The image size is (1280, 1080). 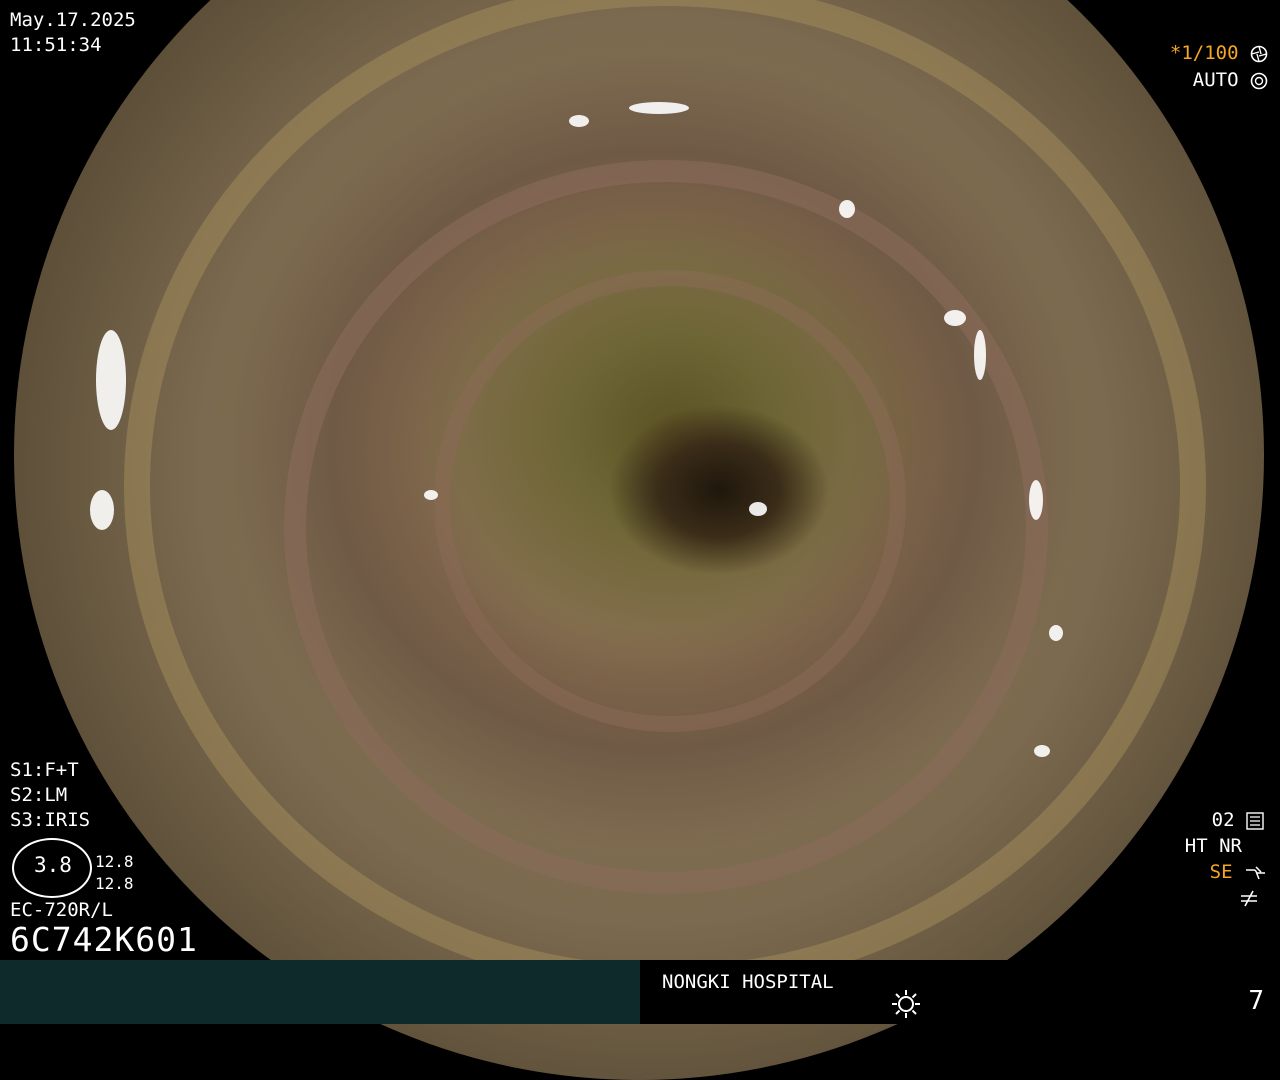 I want to click on exposure-mode-label: AUTO, so click(x=1215, y=80).